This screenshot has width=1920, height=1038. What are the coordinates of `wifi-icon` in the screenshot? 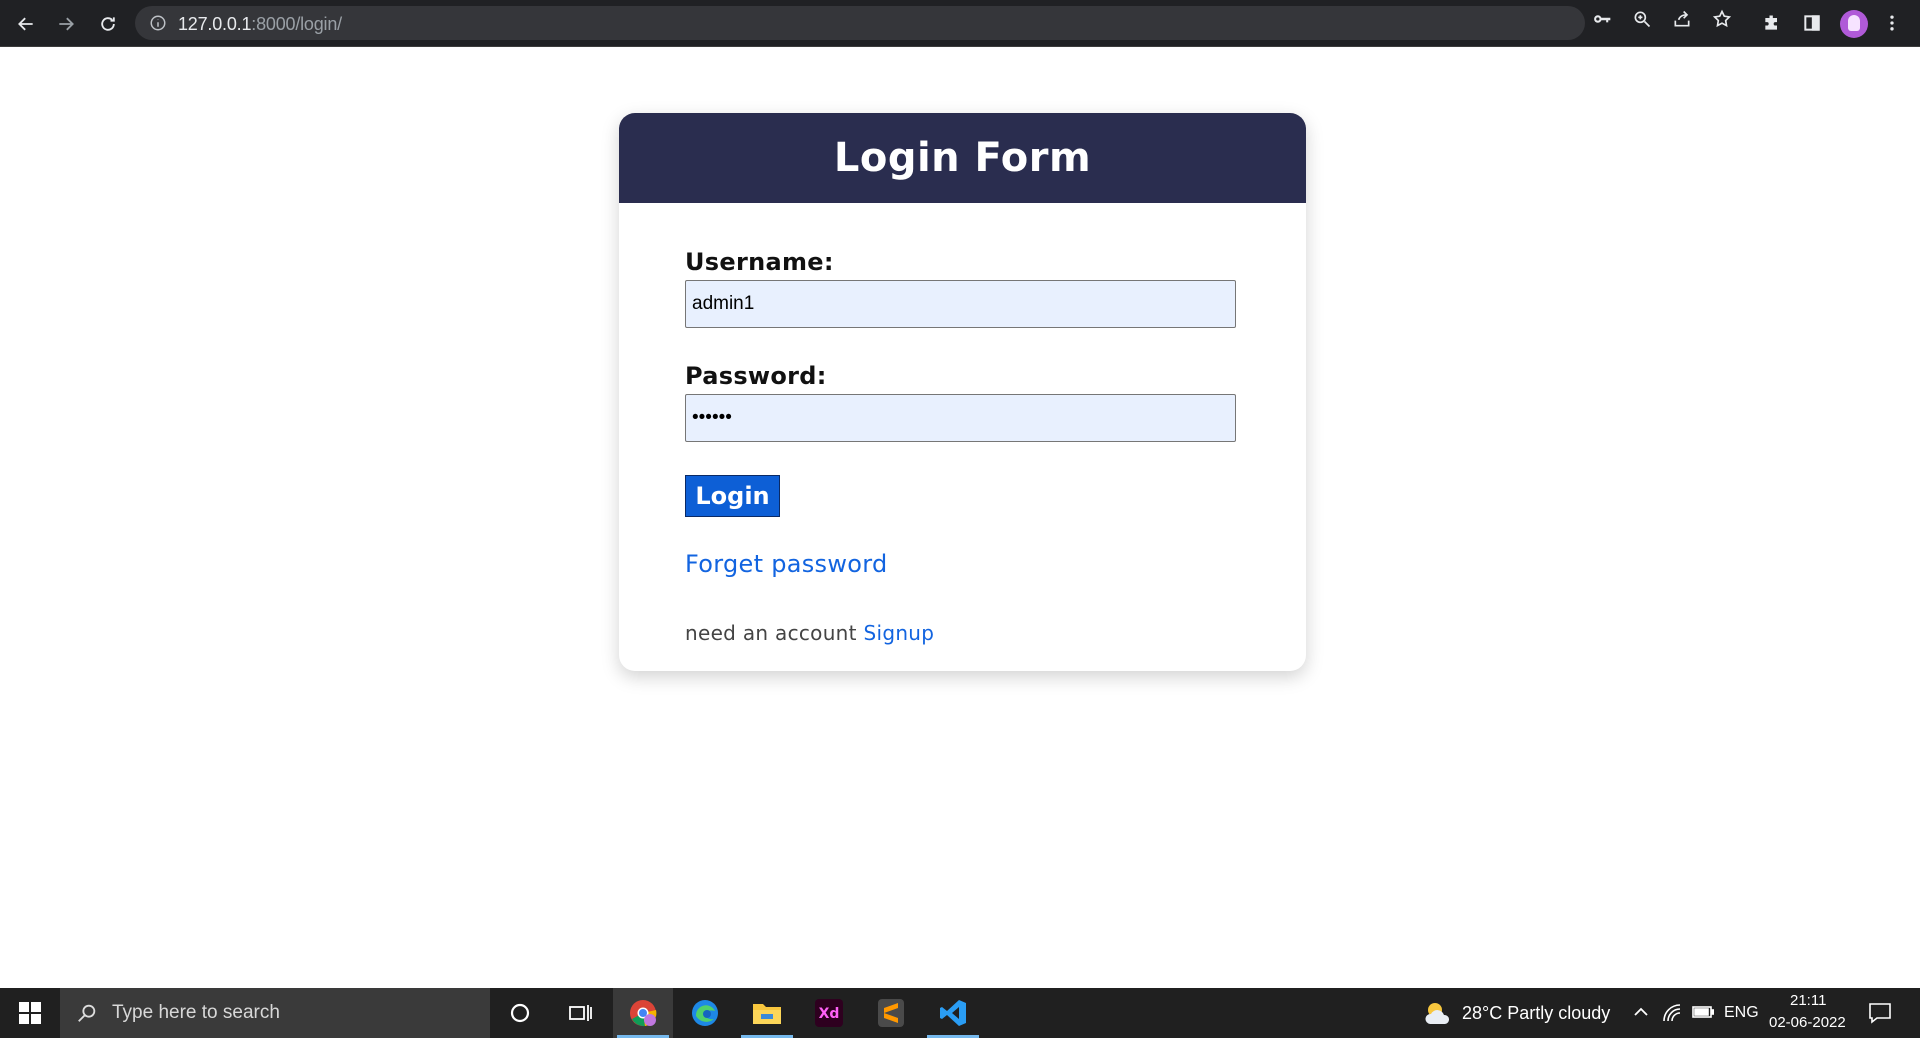 It's located at (1672, 1013).